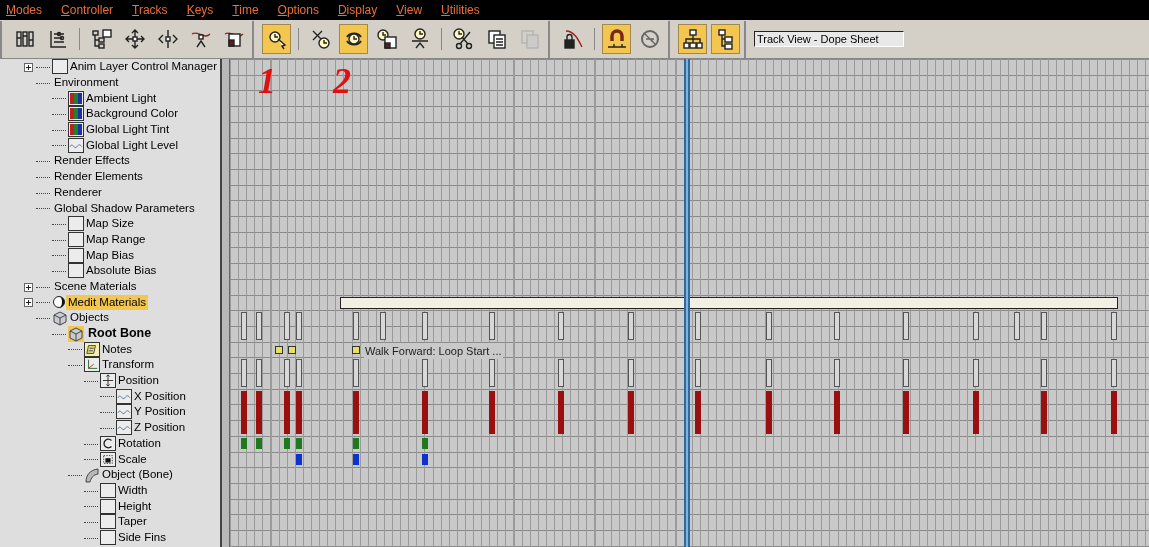 This screenshot has height=547, width=1149. What do you see at coordinates (143, 67) in the screenshot?
I see `tree-item: Anim Layer Control Manager` at bounding box center [143, 67].